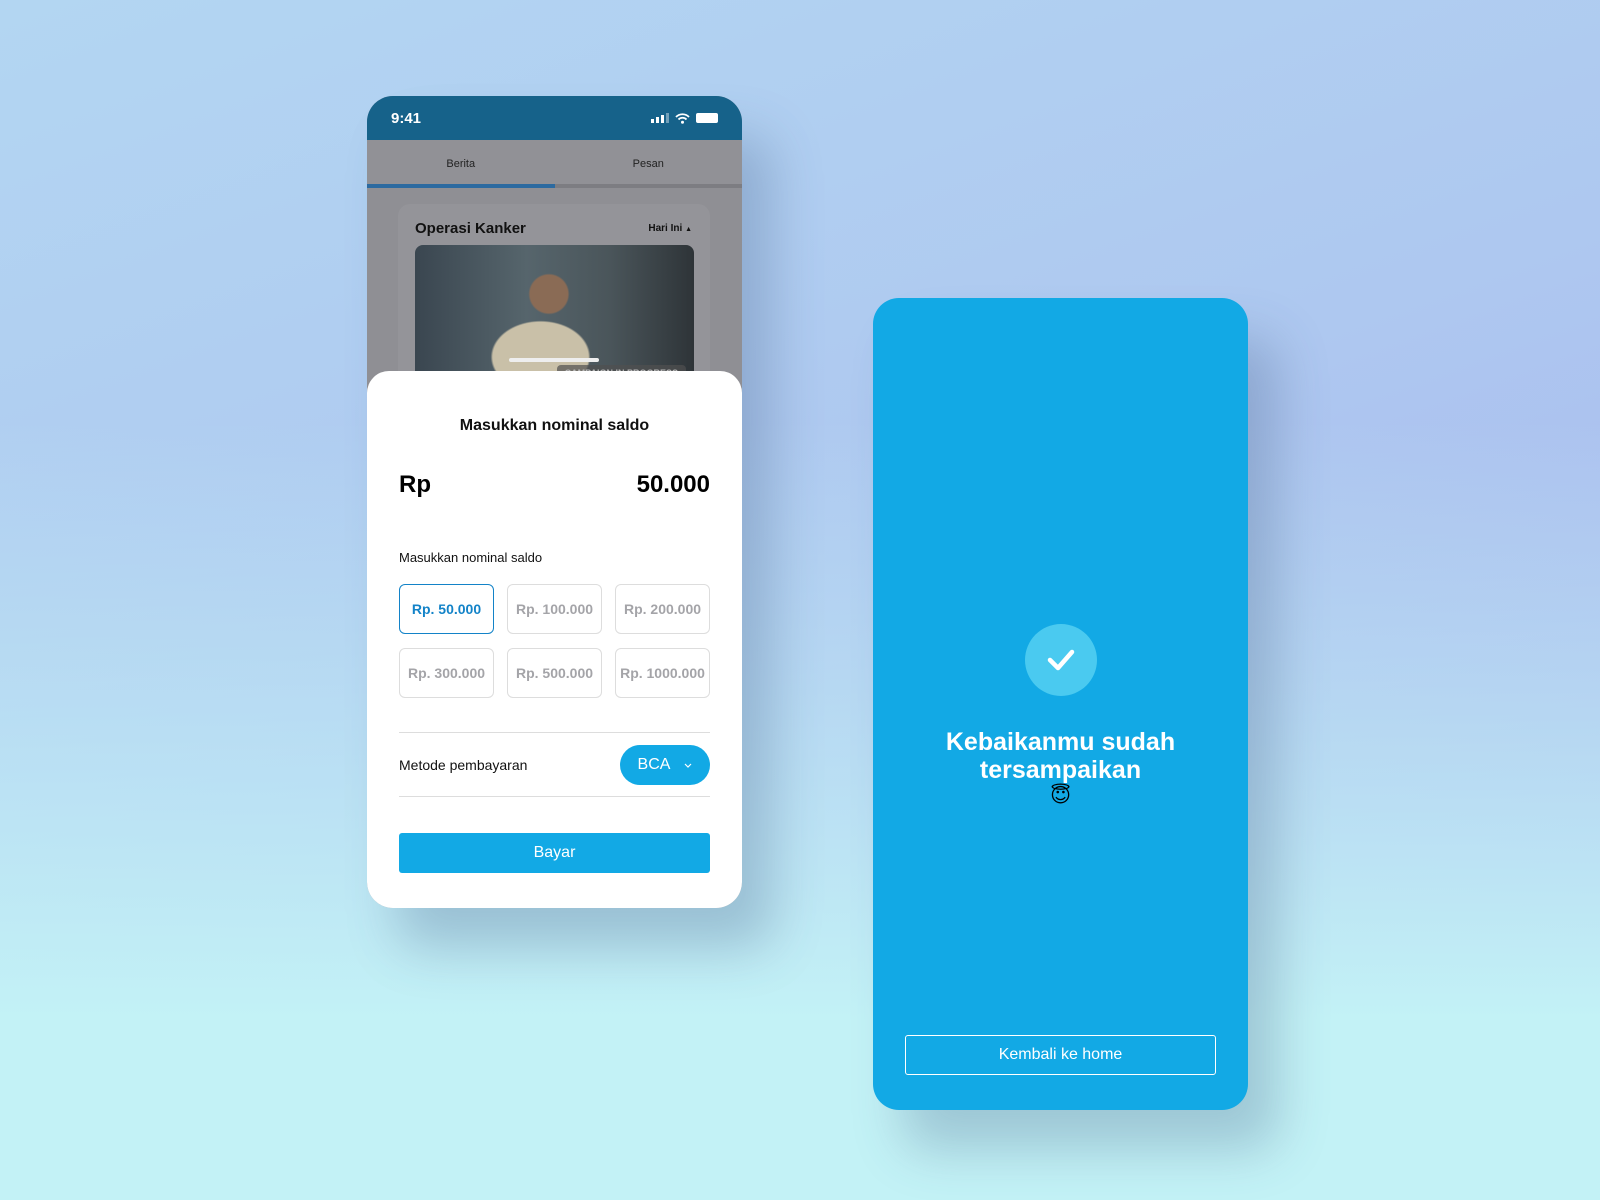  I want to click on tab-pesan: Pesan, so click(649, 164).